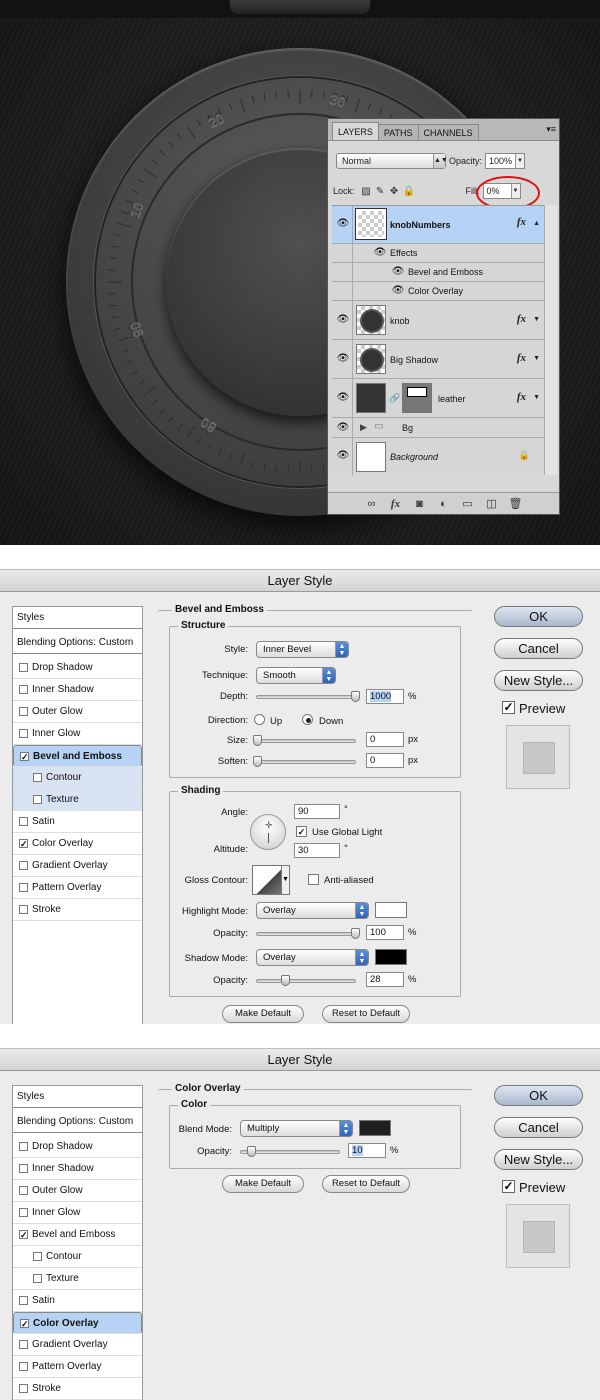 The height and width of the screenshot is (1400, 600). What do you see at coordinates (77, 800) in the screenshot?
I see `style-item-texture: Texture` at bounding box center [77, 800].